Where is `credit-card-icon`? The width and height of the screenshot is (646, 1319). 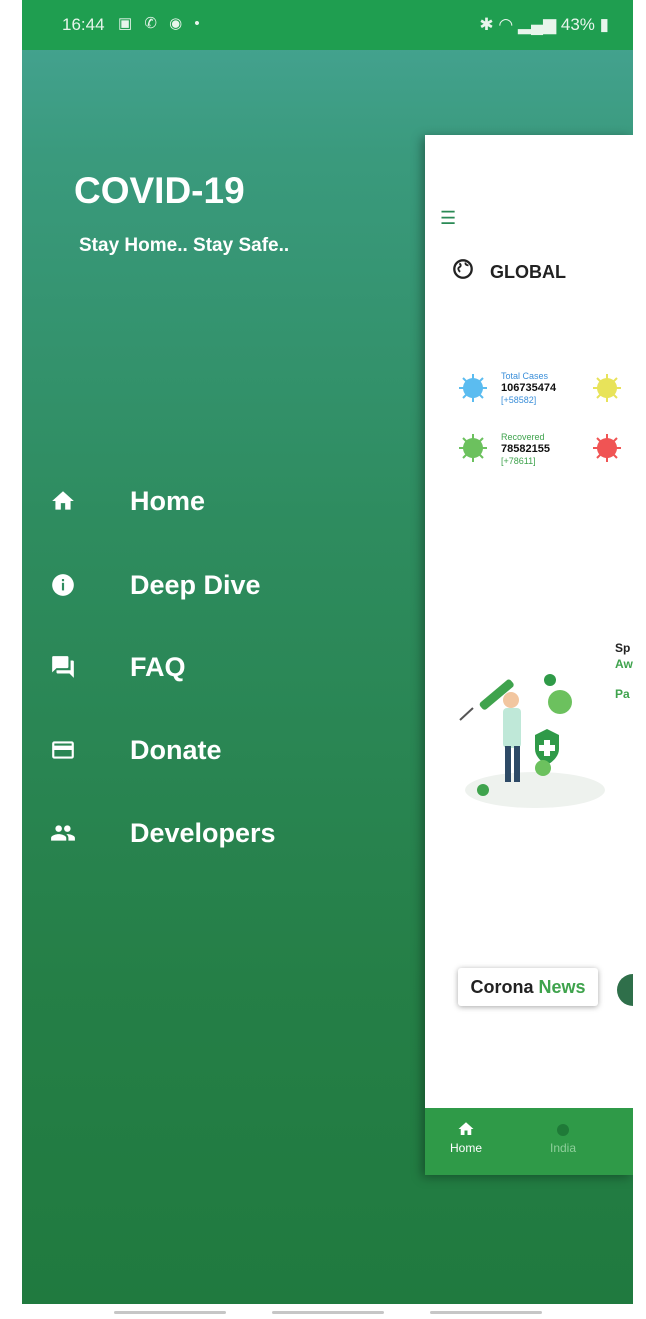 credit-card-icon is located at coordinates (63, 750).